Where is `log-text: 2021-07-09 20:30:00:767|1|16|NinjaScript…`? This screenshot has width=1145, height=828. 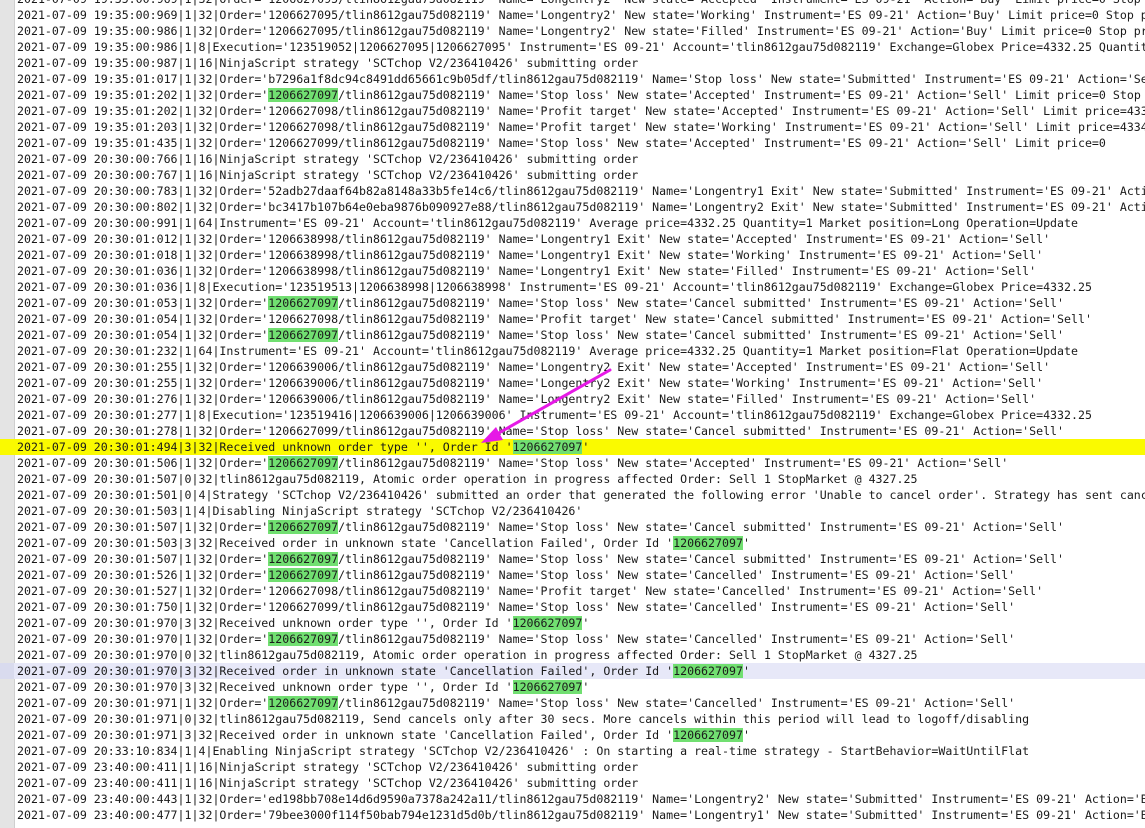 log-text: 2021-07-09 20:30:00:767|1|16|NinjaScript… is located at coordinates (328, 175).